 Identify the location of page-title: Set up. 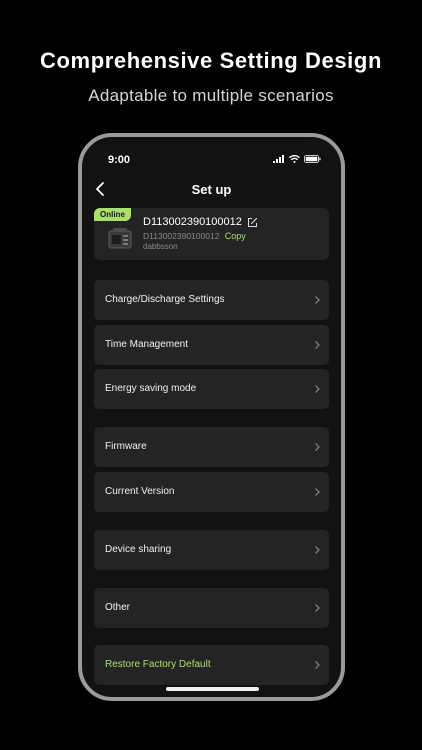
(211, 189).